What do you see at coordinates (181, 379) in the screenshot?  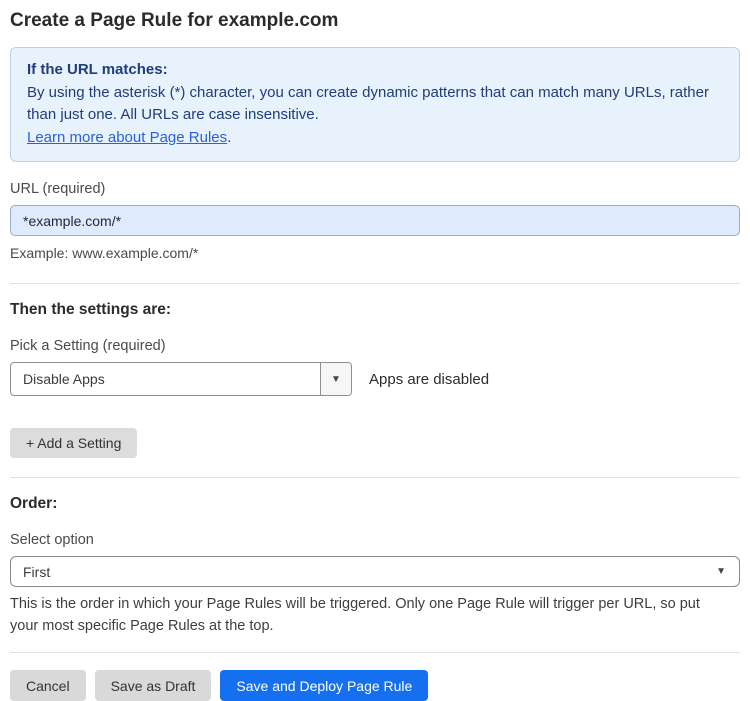 I see `pick-setting-select: Disable Apps ▼` at bounding box center [181, 379].